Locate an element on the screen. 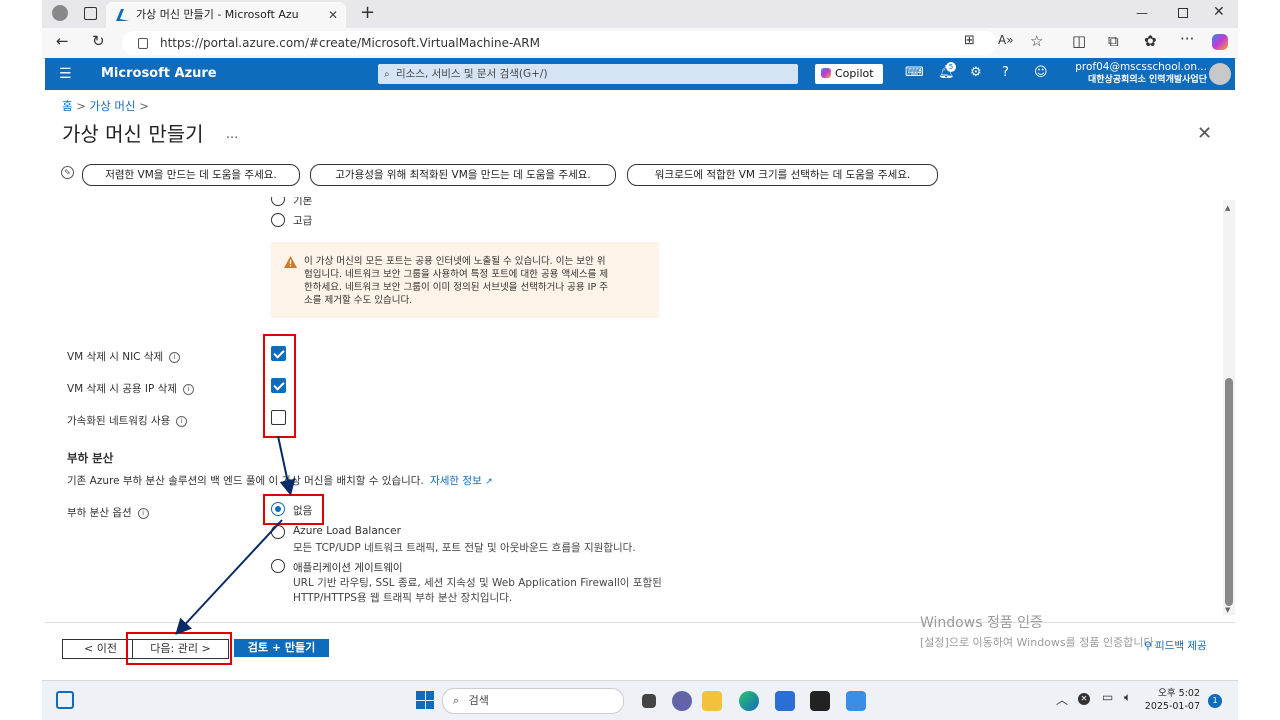  app-available-icon: ⊞ is located at coordinates (969, 40).